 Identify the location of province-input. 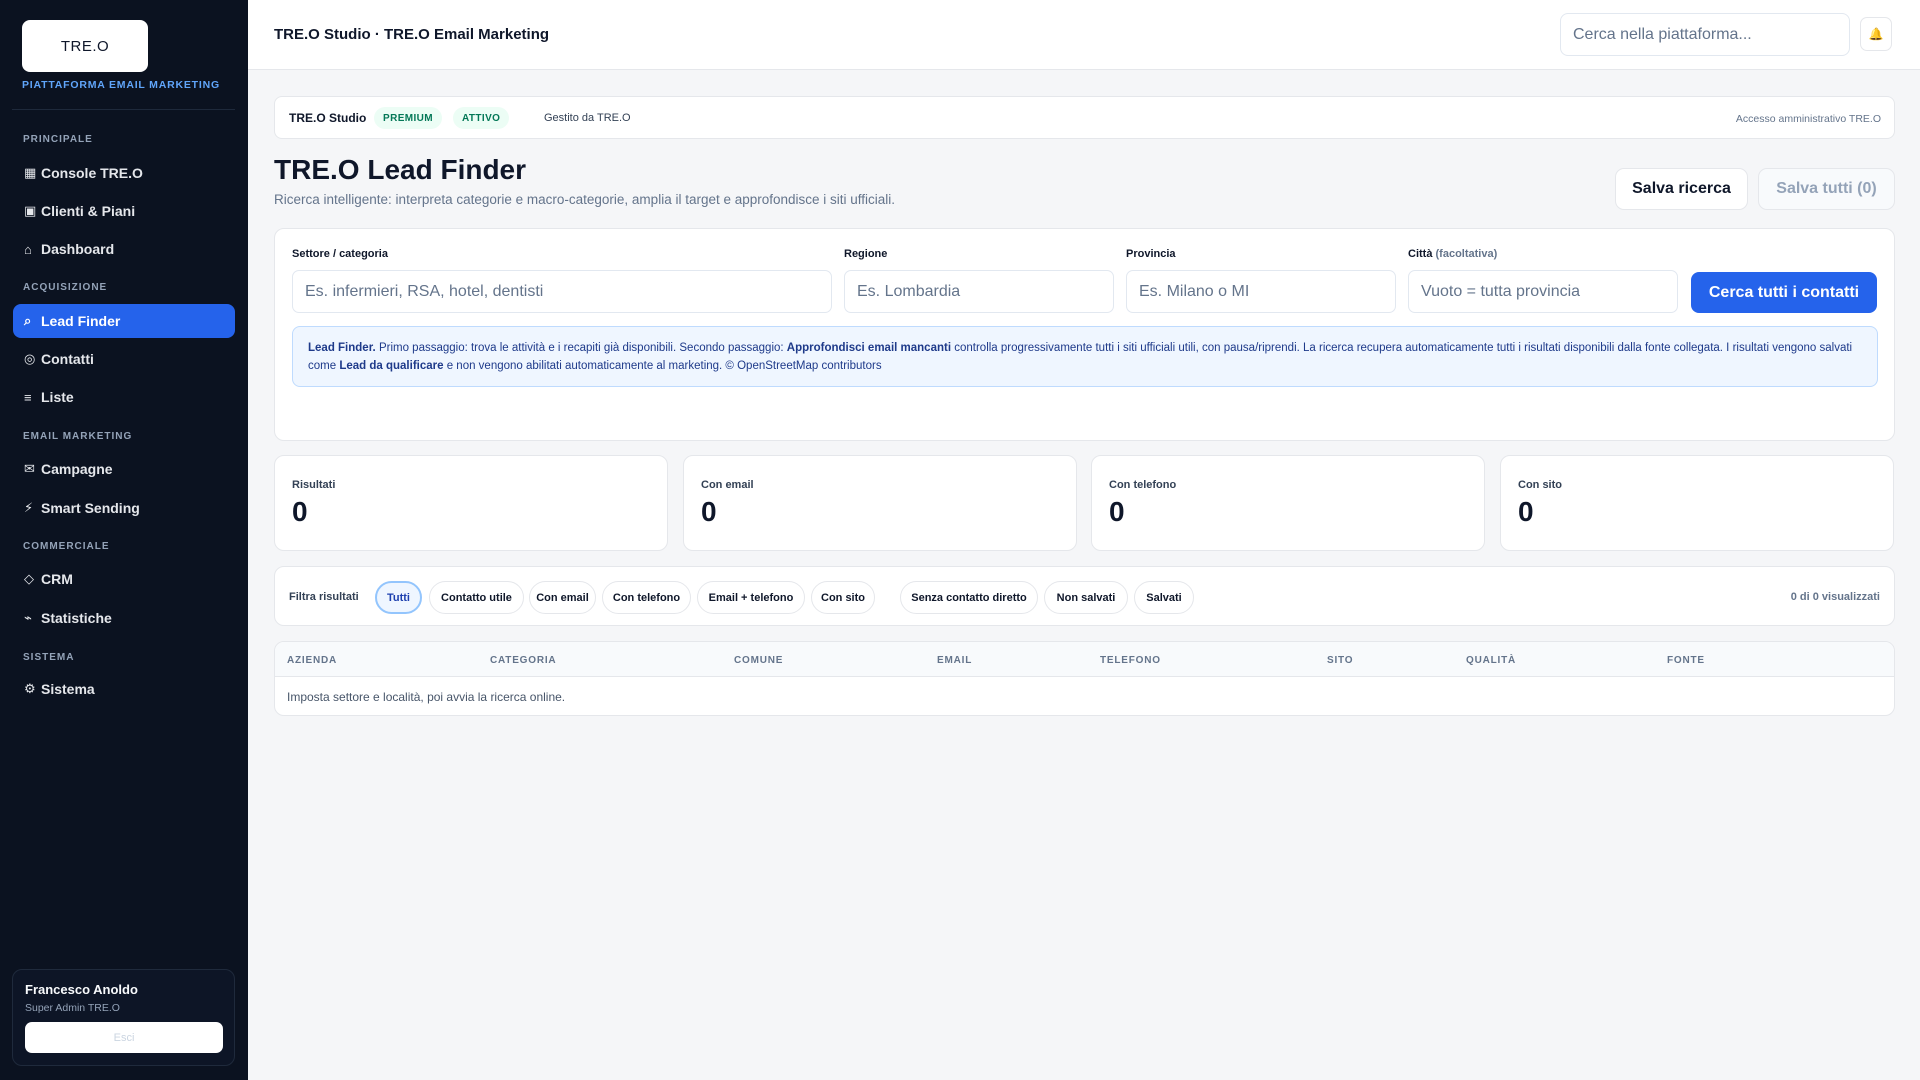
(1261, 291).